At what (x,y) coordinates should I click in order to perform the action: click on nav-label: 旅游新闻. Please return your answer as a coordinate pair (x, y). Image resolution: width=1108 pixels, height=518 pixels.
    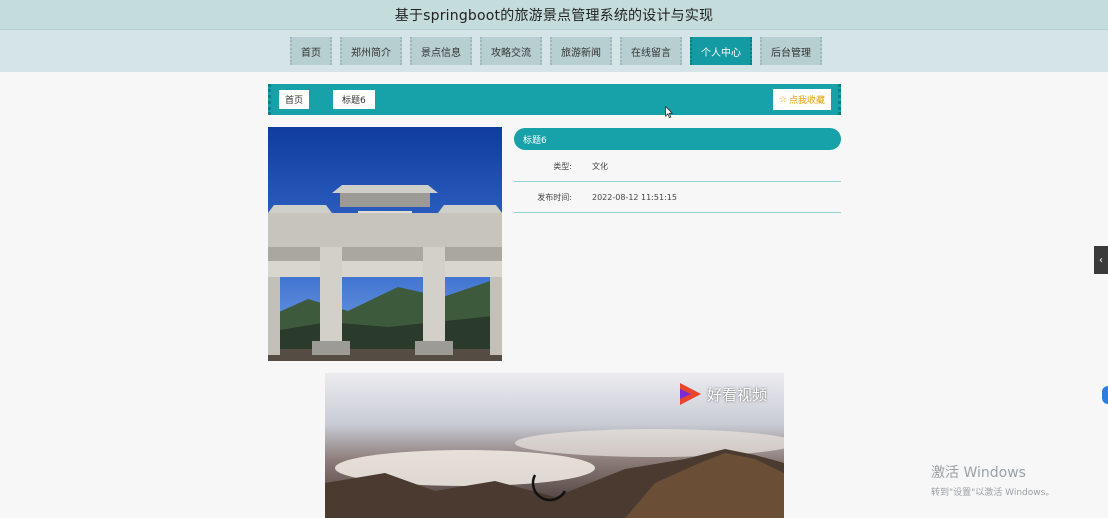
    Looking at the image, I should click on (581, 53).